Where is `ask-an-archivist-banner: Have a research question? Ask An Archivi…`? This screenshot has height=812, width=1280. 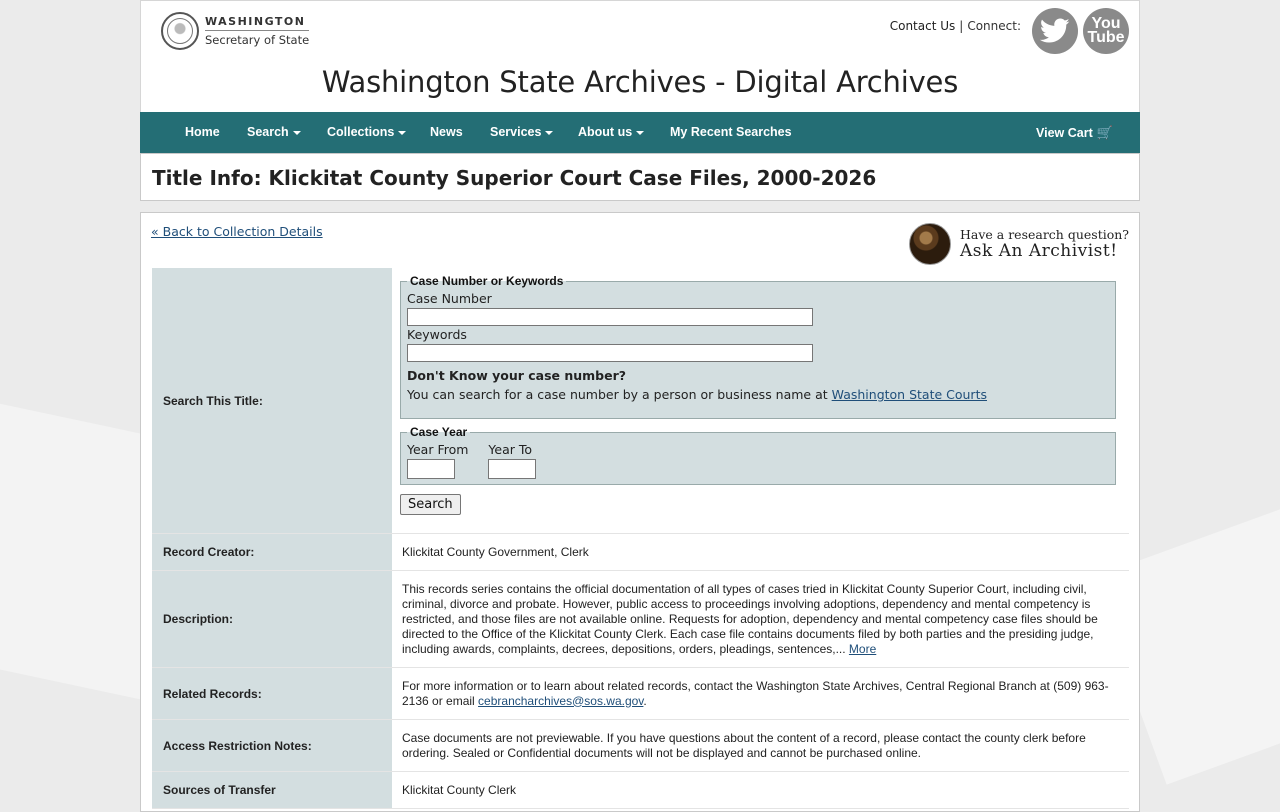
ask-an-archivist-banner: Have a research question? Ask An Archivi… is located at coordinates (1018, 244).